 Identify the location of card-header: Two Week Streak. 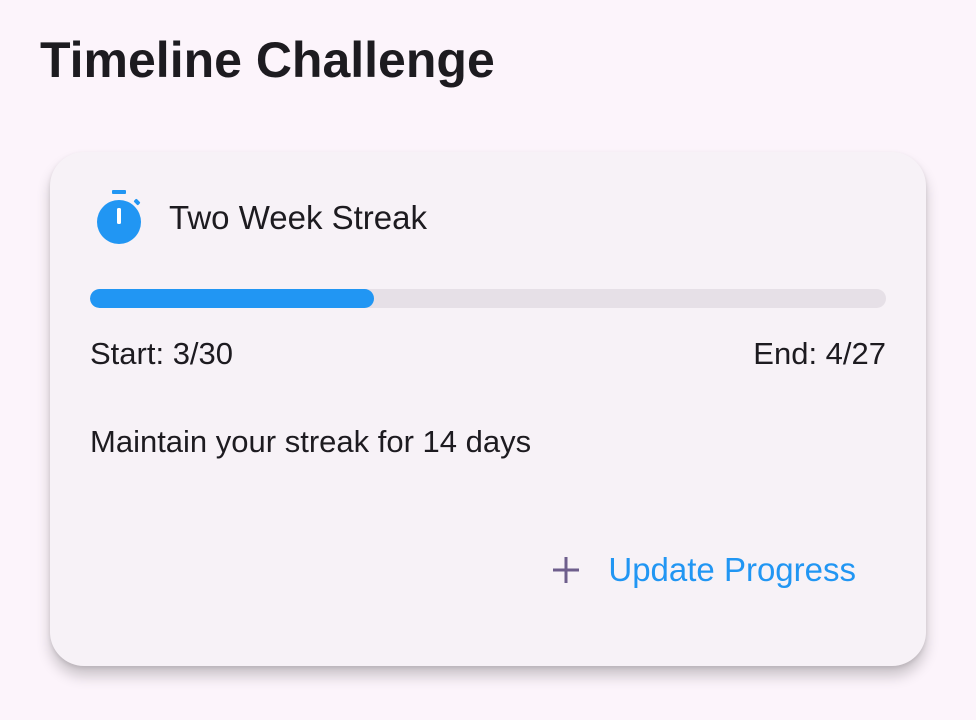
(261, 218).